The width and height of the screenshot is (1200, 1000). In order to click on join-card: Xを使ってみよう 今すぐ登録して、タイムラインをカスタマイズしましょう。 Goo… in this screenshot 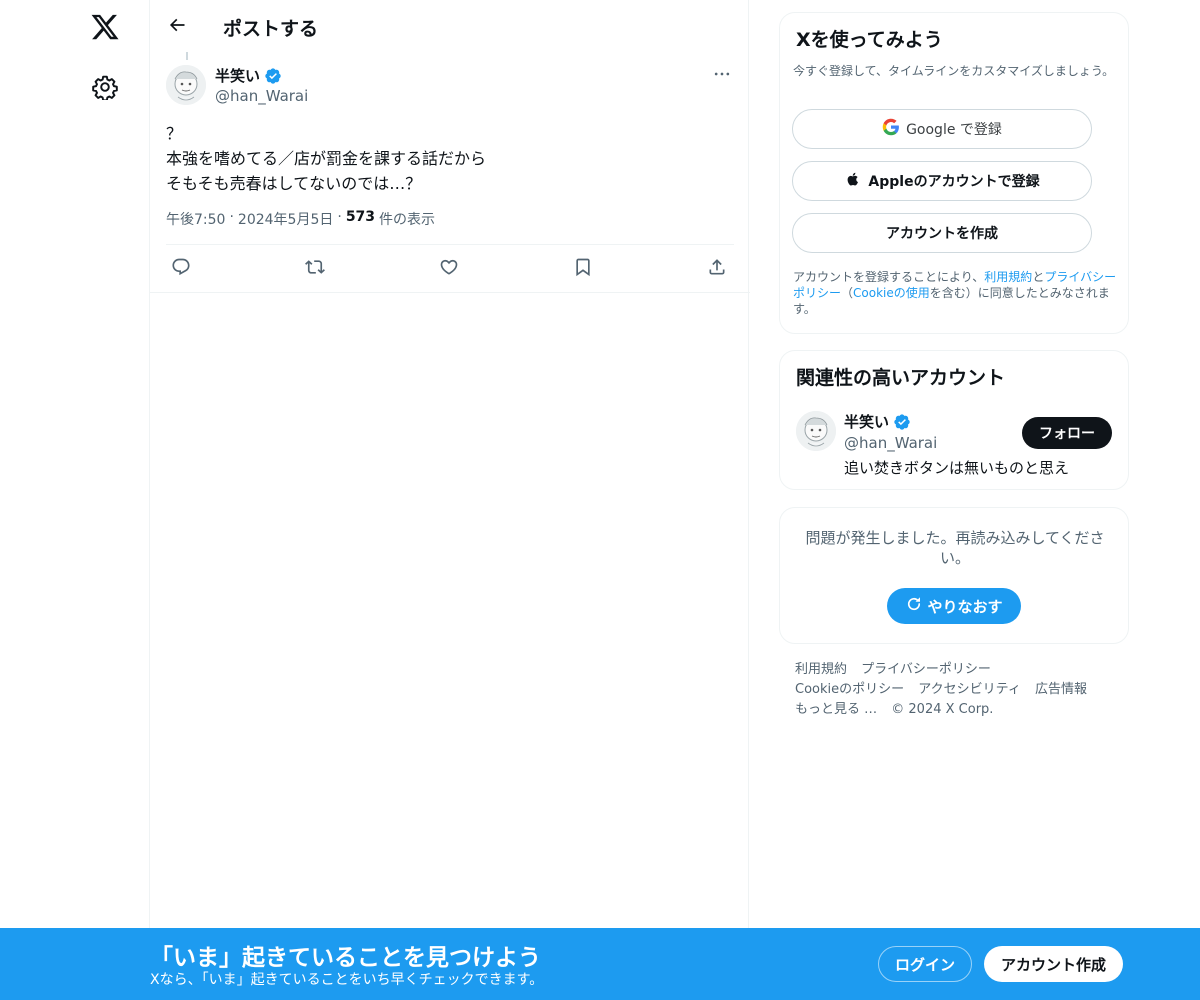, I will do `click(954, 173)`.